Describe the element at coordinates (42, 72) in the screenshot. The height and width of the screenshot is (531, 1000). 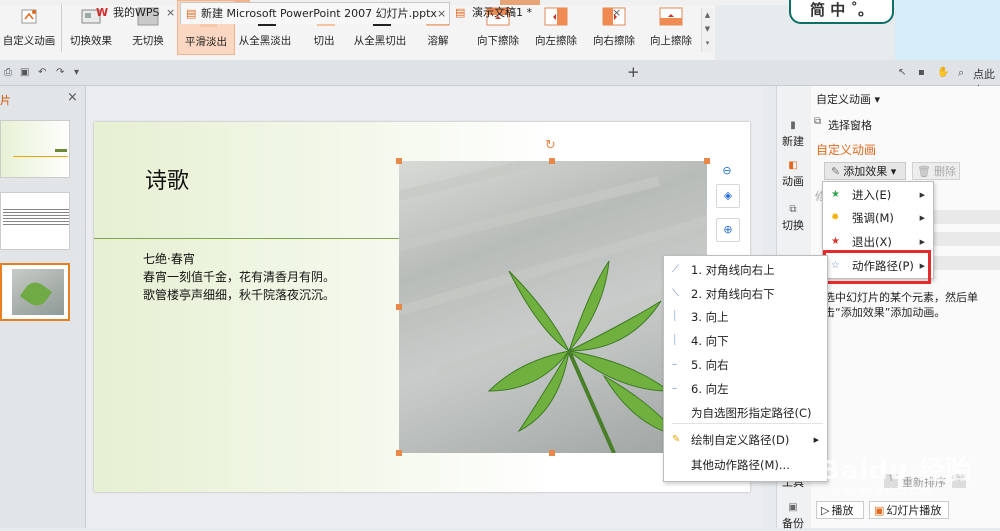
I see `undo-icon: ↶` at that location.